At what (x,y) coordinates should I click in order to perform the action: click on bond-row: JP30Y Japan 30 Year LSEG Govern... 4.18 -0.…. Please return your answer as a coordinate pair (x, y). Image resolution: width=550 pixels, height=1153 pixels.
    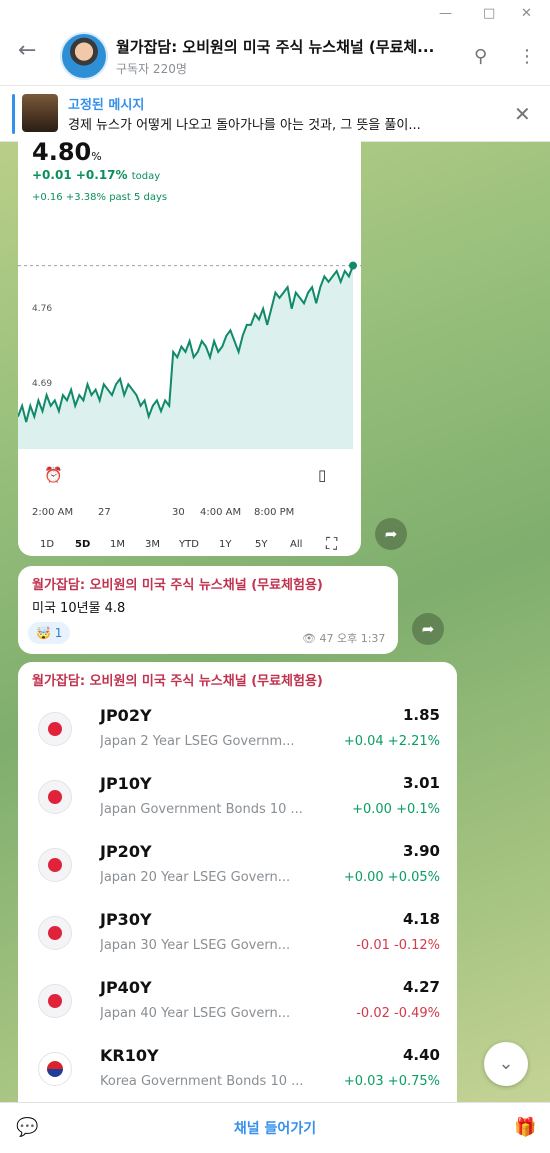
    Looking at the image, I should click on (237, 940).